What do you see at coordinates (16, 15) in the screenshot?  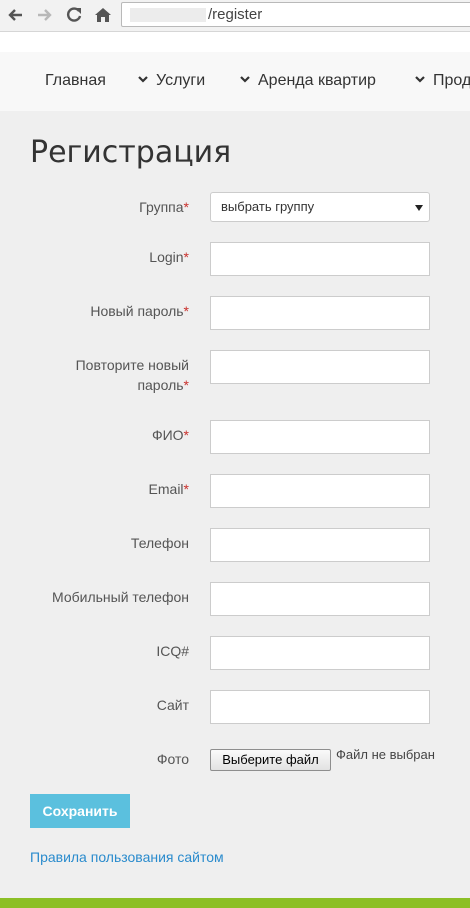 I see `back-arrow-icon` at bounding box center [16, 15].